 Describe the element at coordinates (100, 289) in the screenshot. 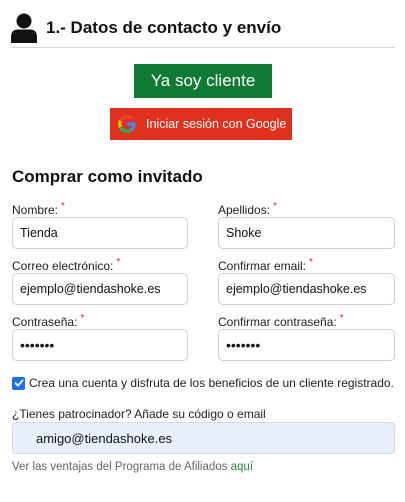

I see `email-input` at that location.